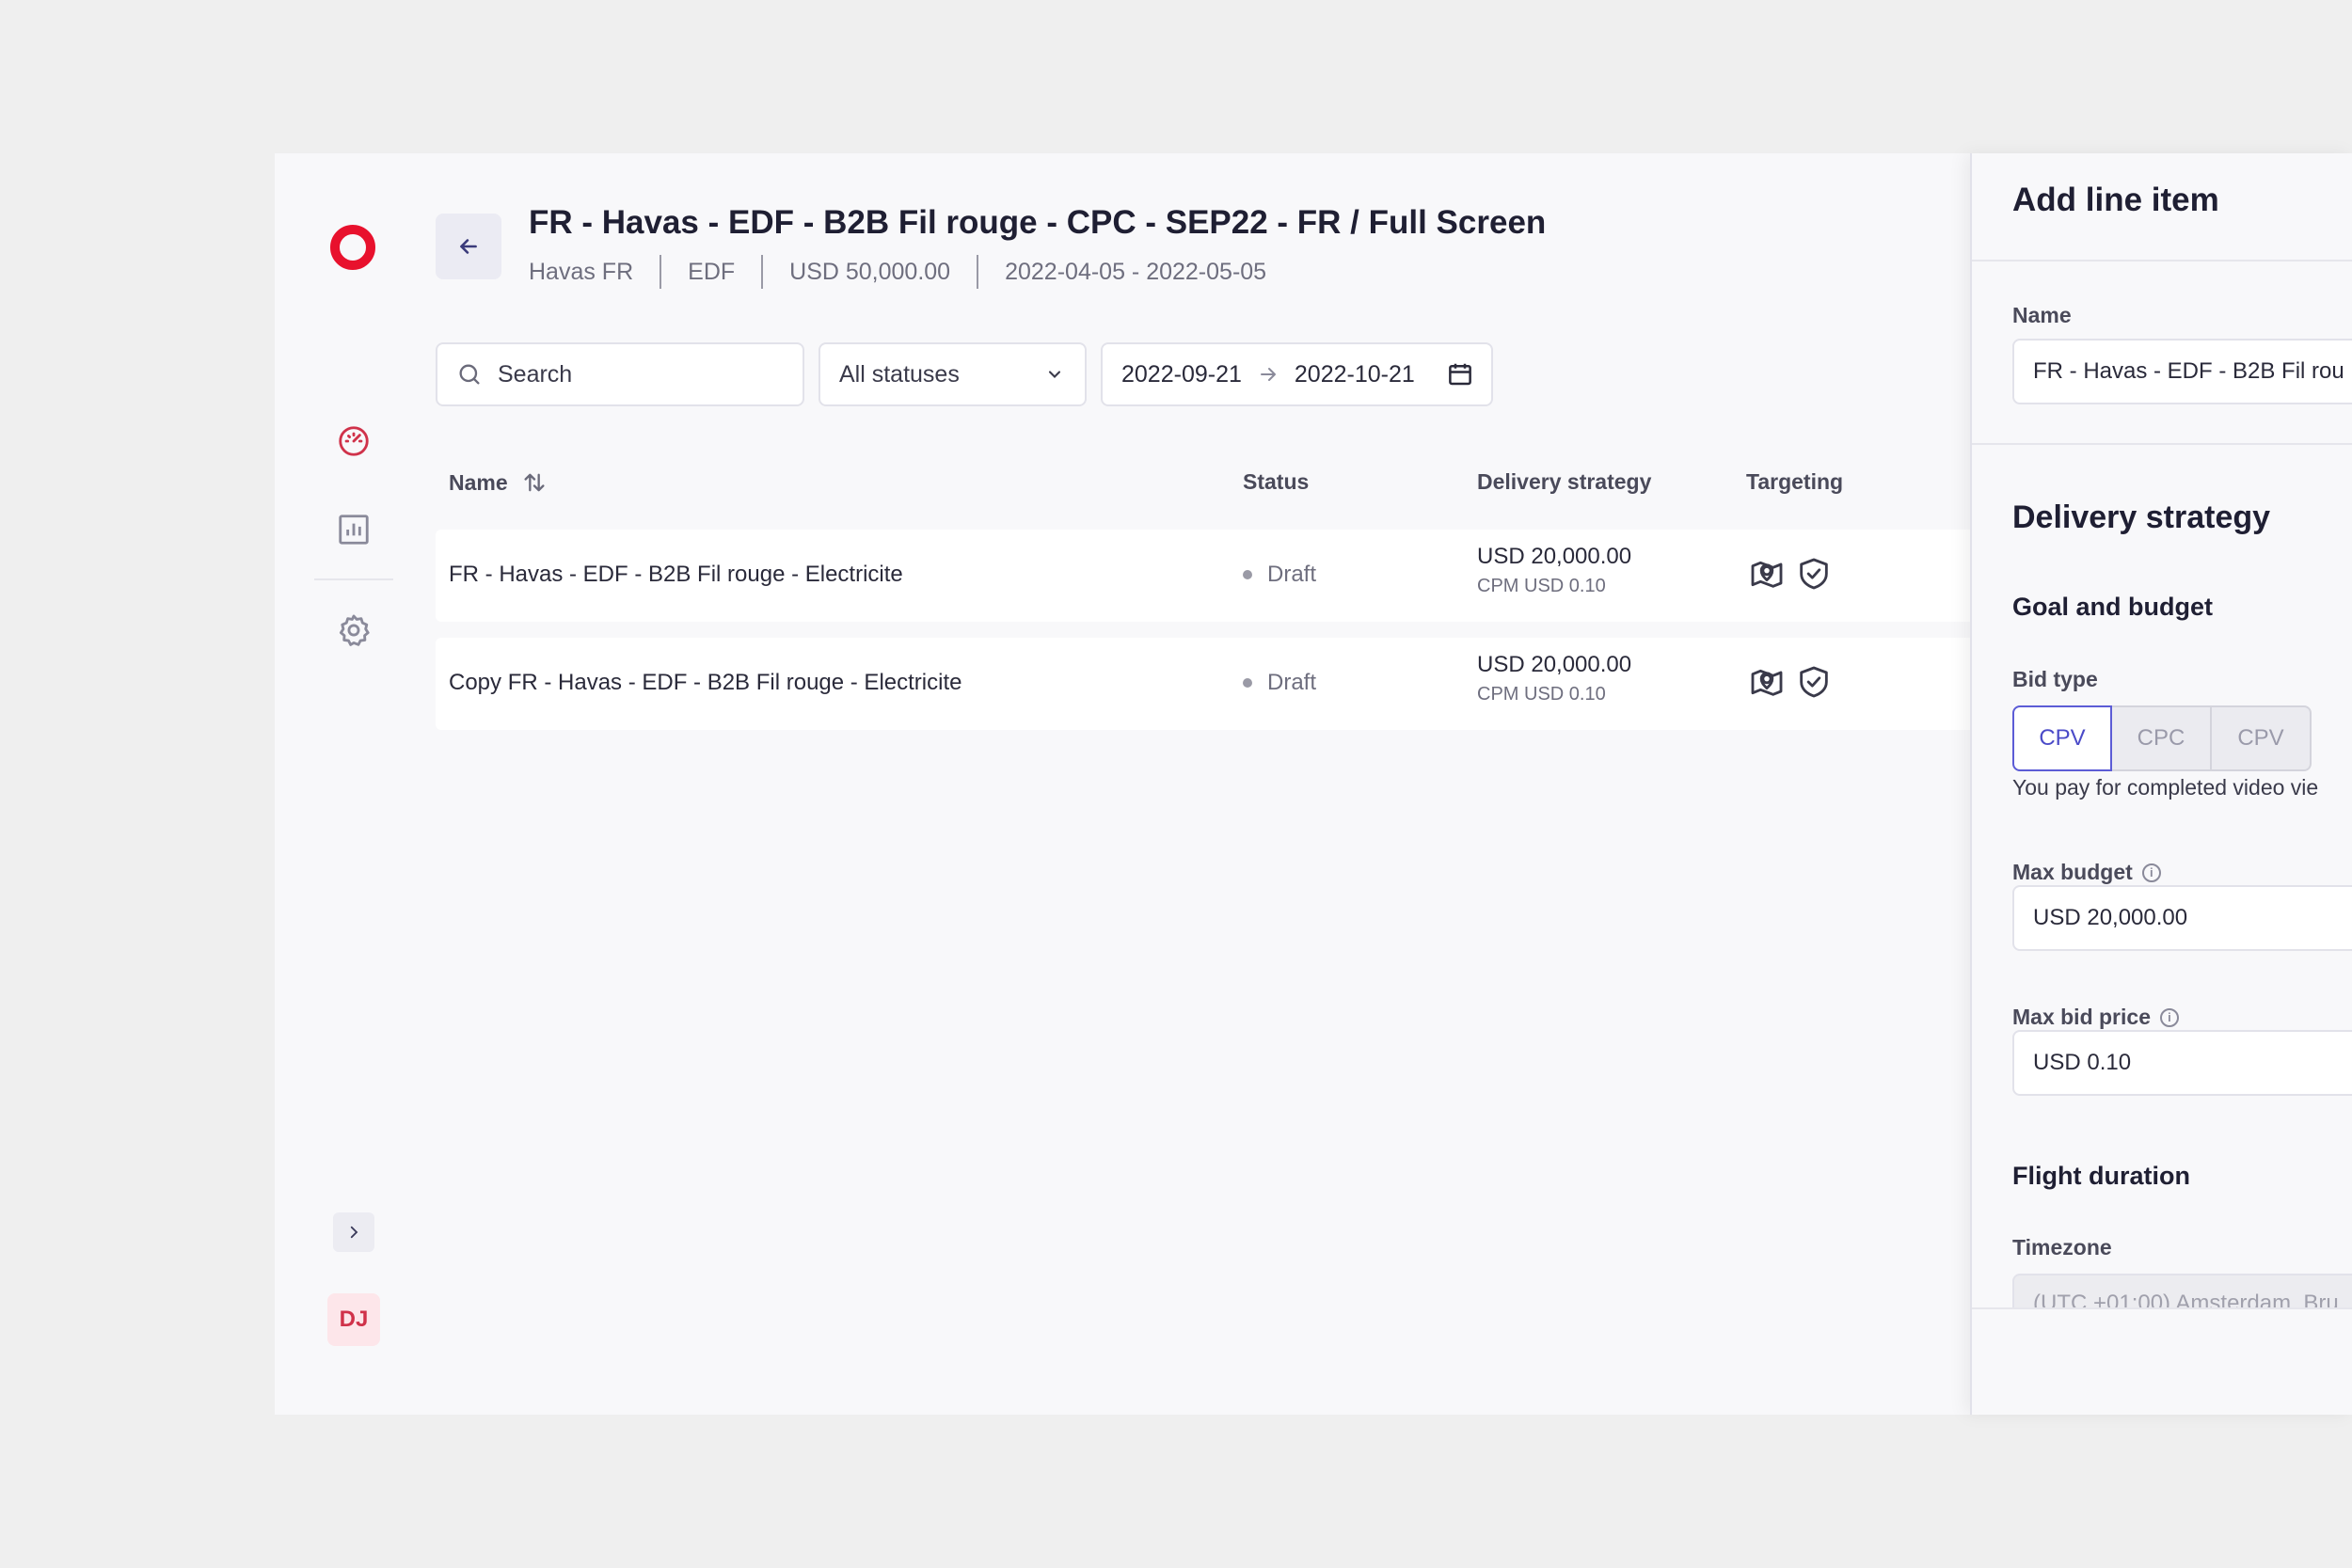 Image resolution: width=2352 pixels, height=1568 pixels. I want to click on flight-duration-title: Flight duration, so click(2101, 1176).